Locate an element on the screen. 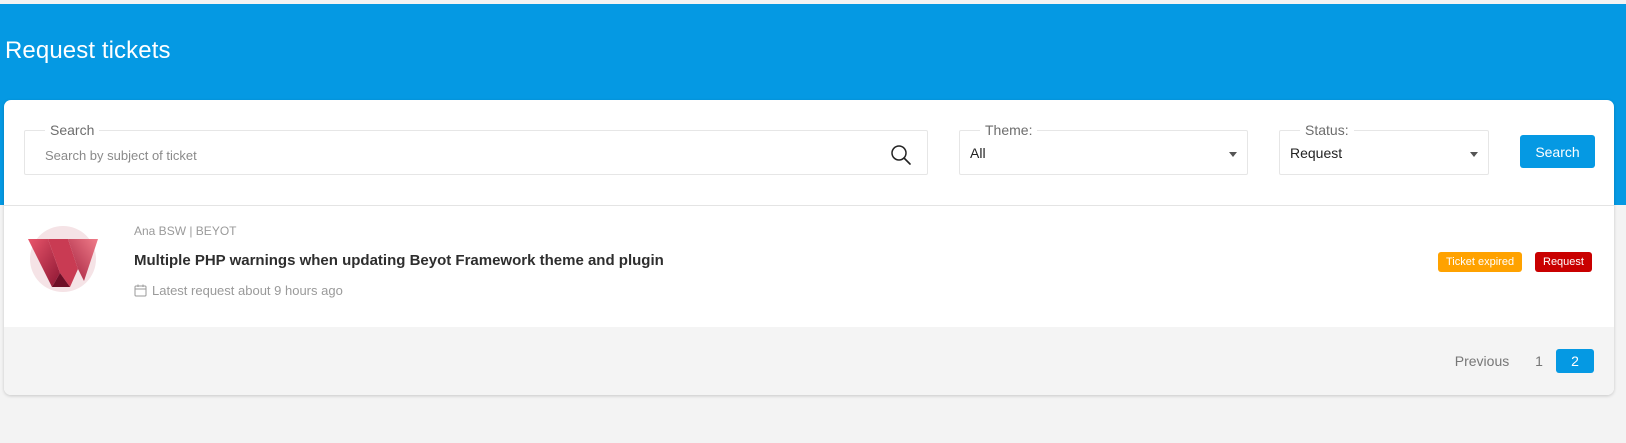 This screenshot has width=1626, height=443. theme-select: Theme: All is located at coordinates (1103, 148).